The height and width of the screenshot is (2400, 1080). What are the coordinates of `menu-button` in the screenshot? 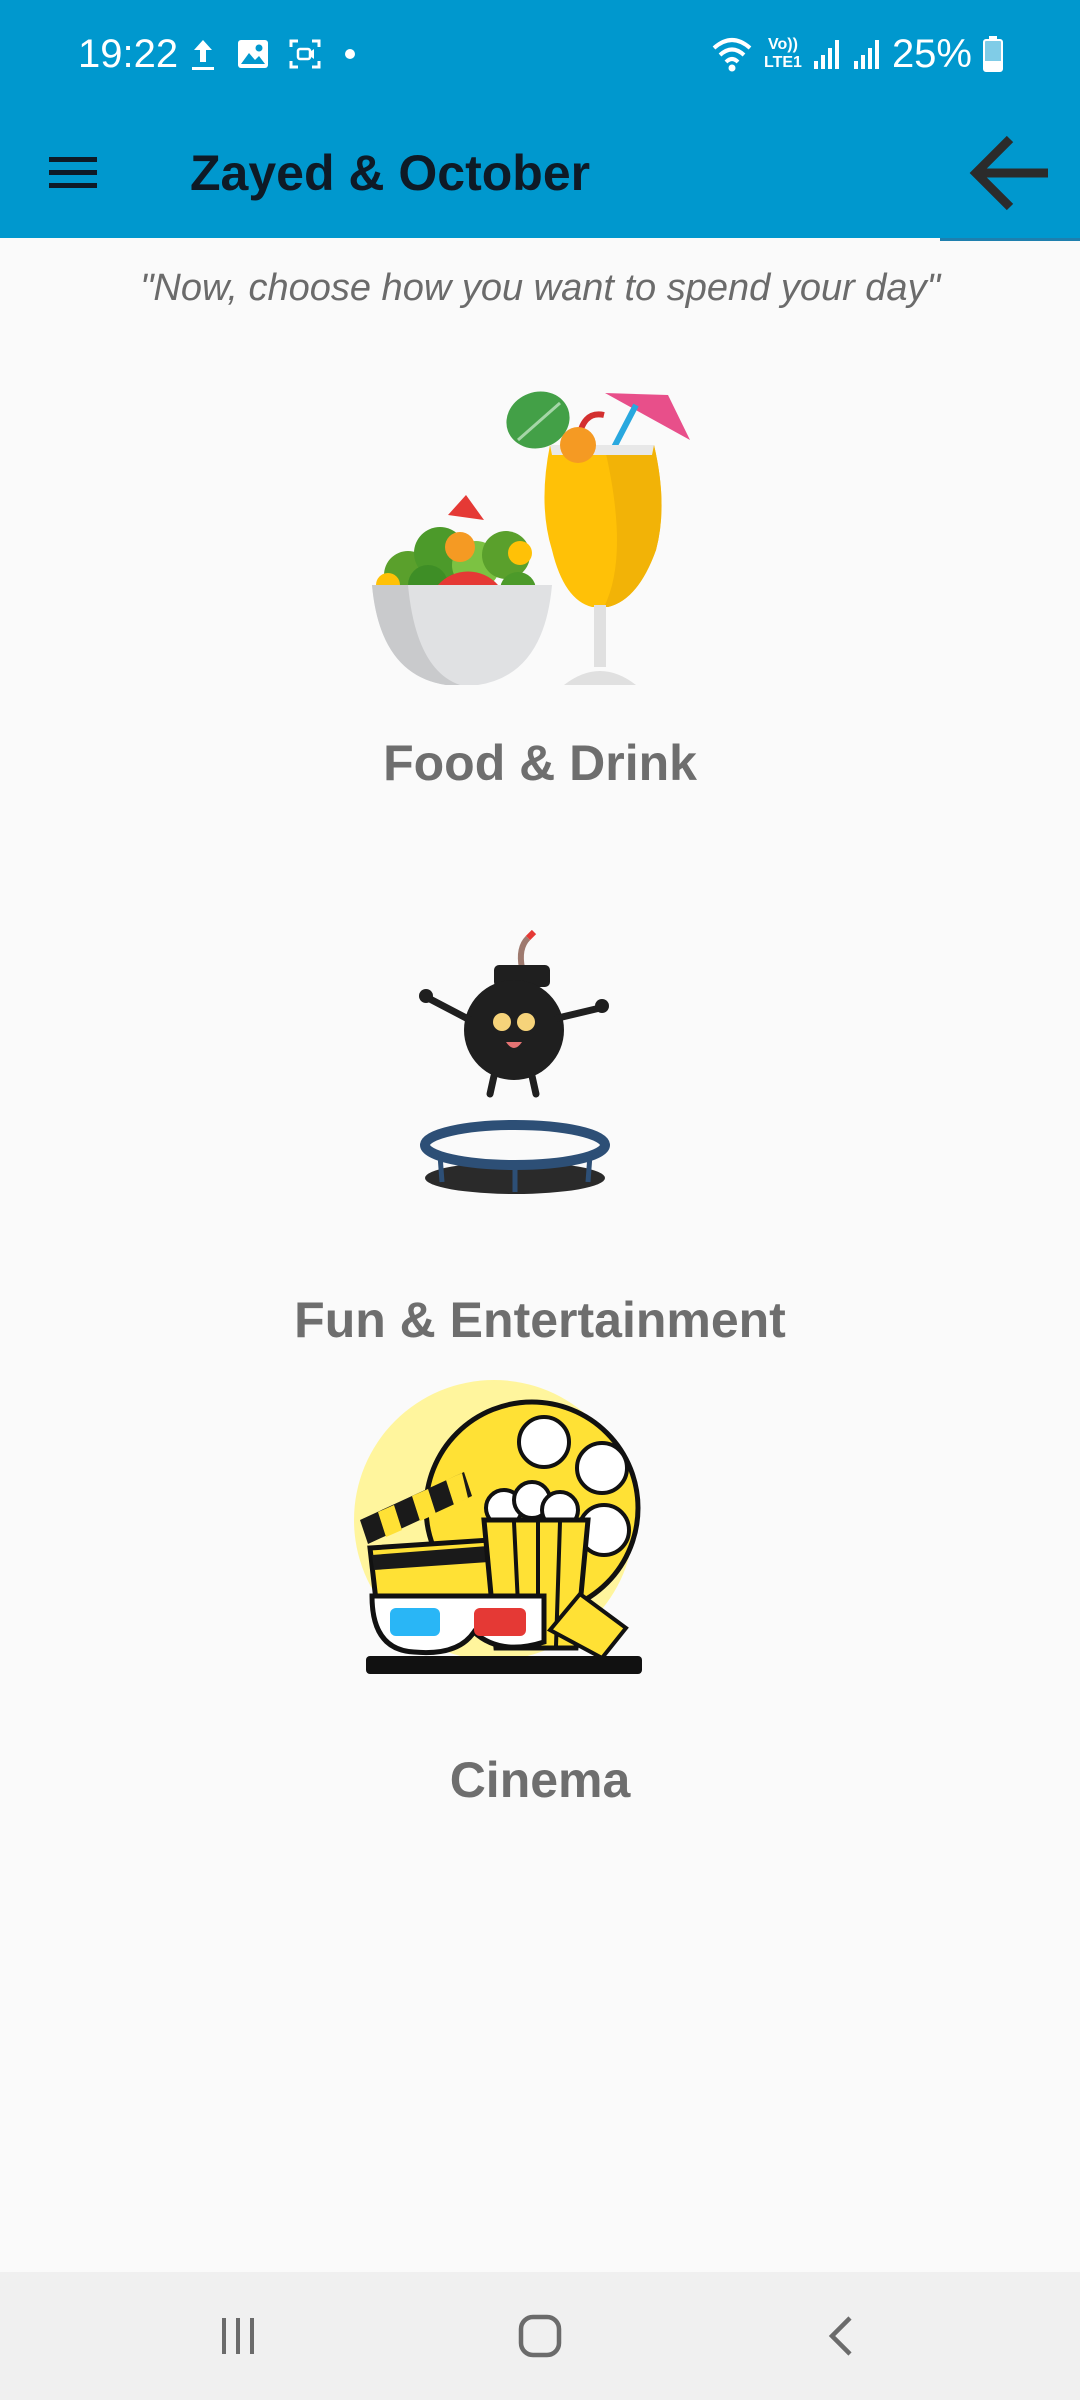 It's located at (73, 173).